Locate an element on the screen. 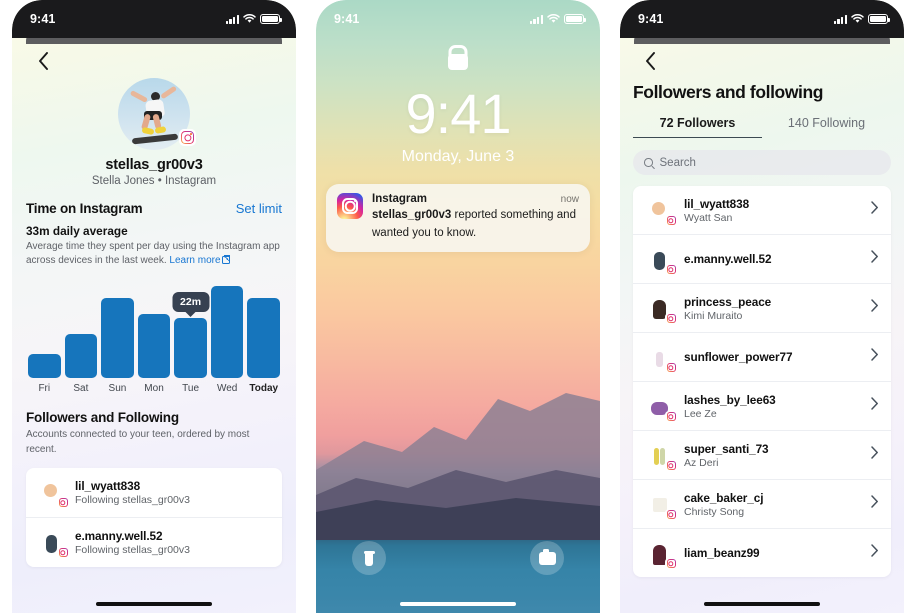 The width and height of the screenshot is (920, 613). list-item: sunflower_power77 is located at coordinates (762, 357).